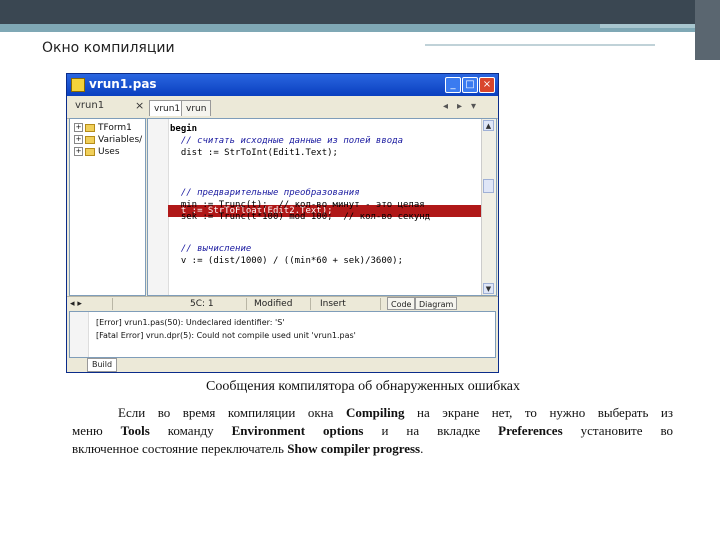 Image resolution: width=720 pixels, height=540 pixels. What do you see at coordinates (107, 207) in the screenshot?
I see `code-explorer-tree: + TForm1 + Variables/ + Uses` at bounding box center [107, 207].